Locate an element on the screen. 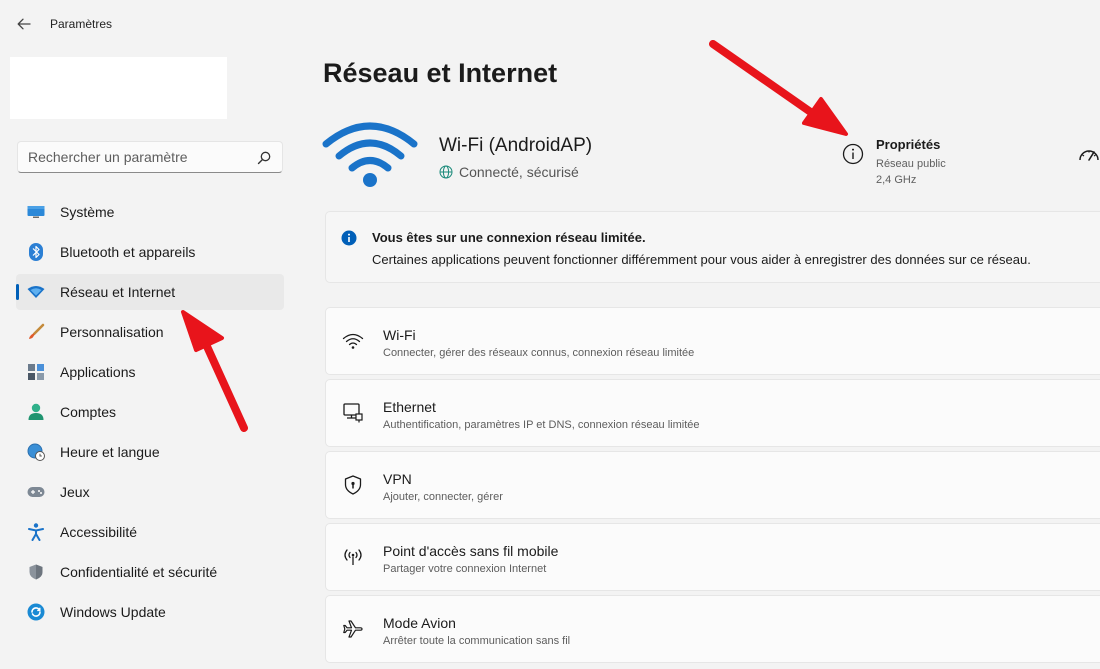  connection-status: Connecté, sécurisé is located at coordinates (509, 172).